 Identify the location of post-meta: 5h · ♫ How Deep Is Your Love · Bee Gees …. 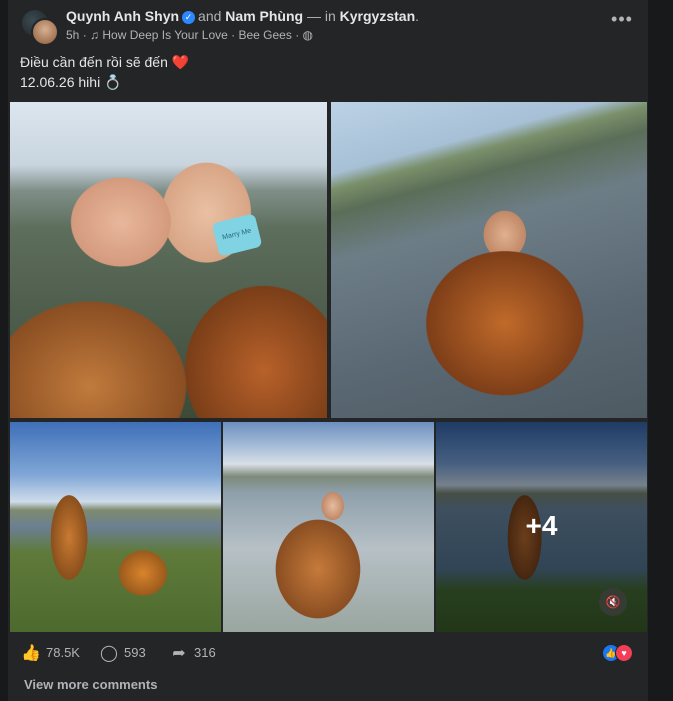
(190, 35).